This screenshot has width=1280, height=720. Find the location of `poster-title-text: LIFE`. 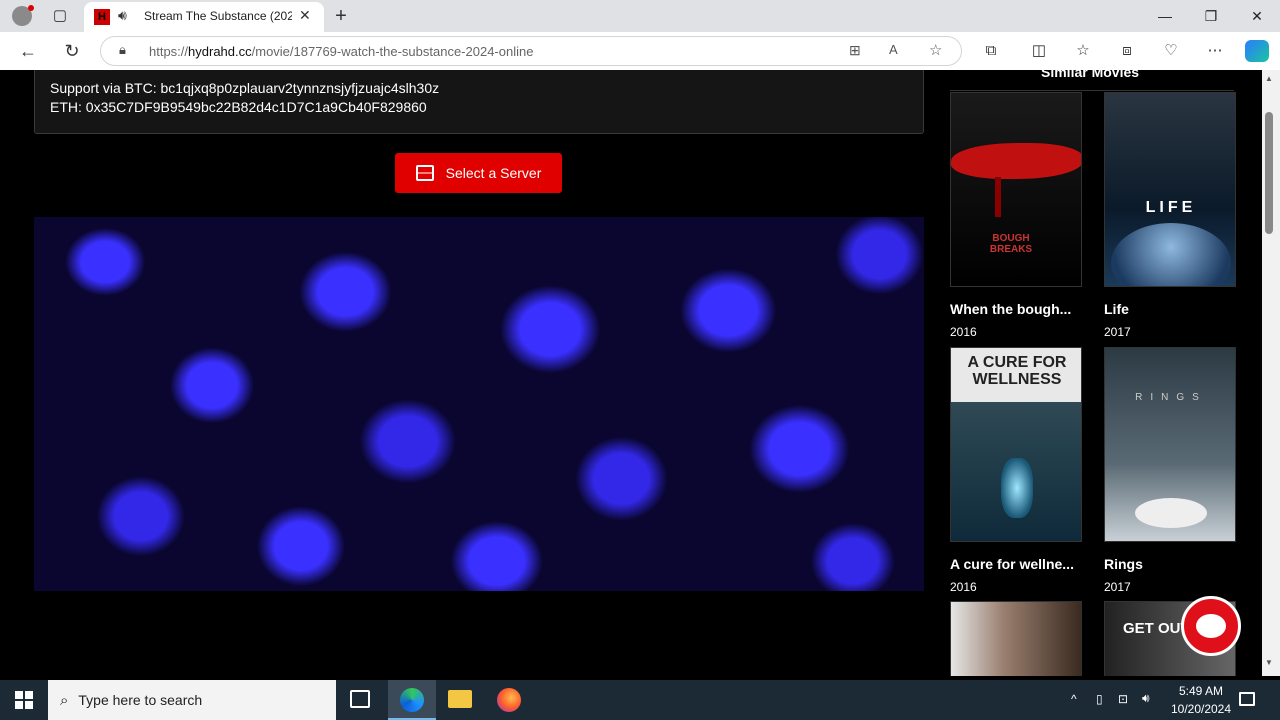

poster-title-text: LIFE is located at coordinates (1171, 207).